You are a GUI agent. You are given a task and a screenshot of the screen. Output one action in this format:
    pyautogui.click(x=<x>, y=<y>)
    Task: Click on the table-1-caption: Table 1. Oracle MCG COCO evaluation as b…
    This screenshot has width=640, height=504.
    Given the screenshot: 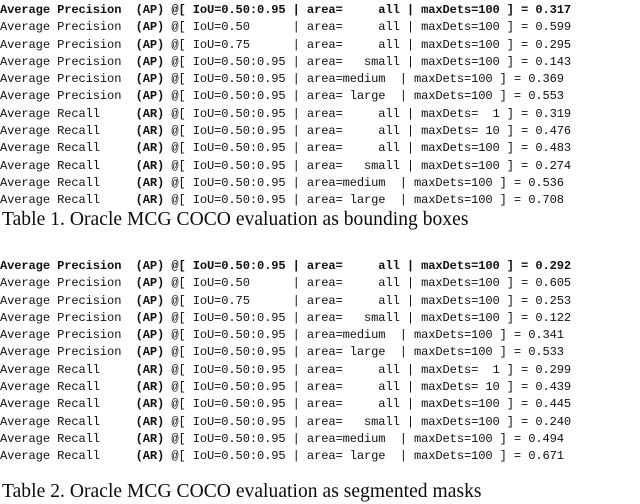 What is the action you would take?
    pyautogui.click(x=235, y=219)
    